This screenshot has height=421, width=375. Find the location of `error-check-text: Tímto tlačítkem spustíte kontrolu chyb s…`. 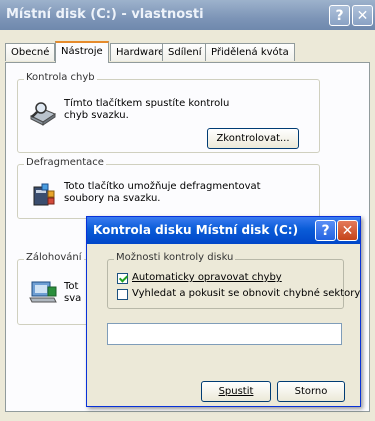

error-check-text: Tímto tlačítkem spustíte kontrolu chyb s… is located at coordinates (147, 109).